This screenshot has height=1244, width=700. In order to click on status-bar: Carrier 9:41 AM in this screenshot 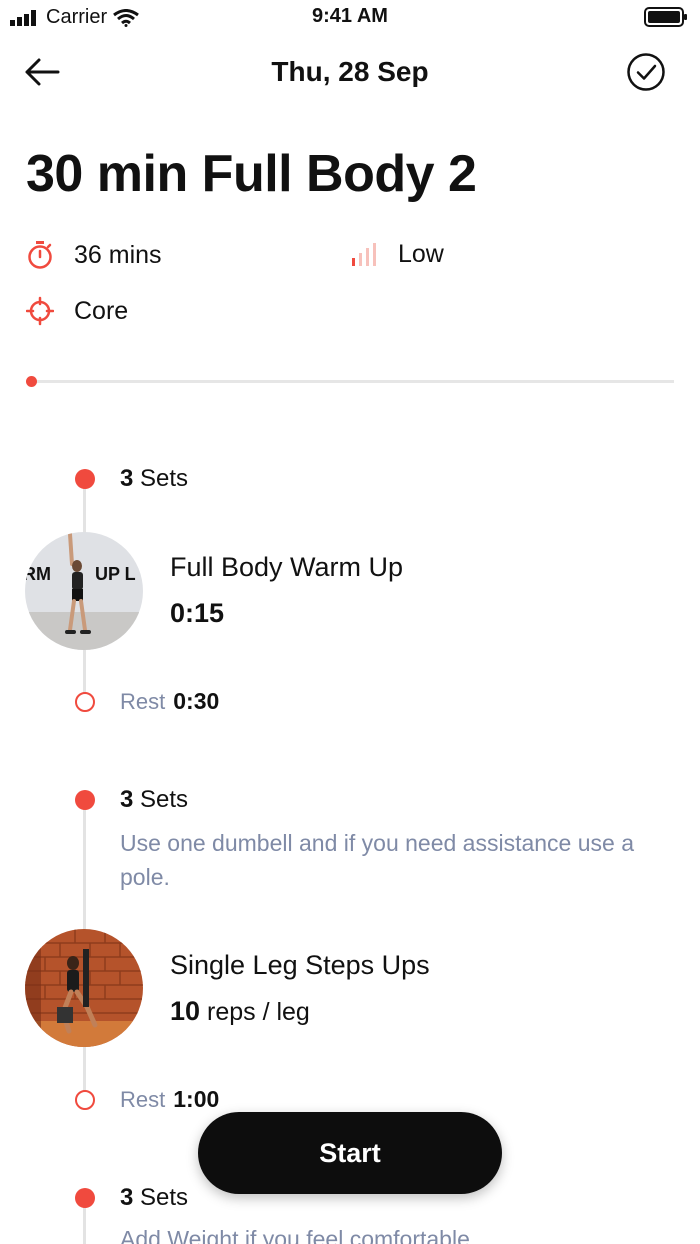, I will do `click(350, 17)`.